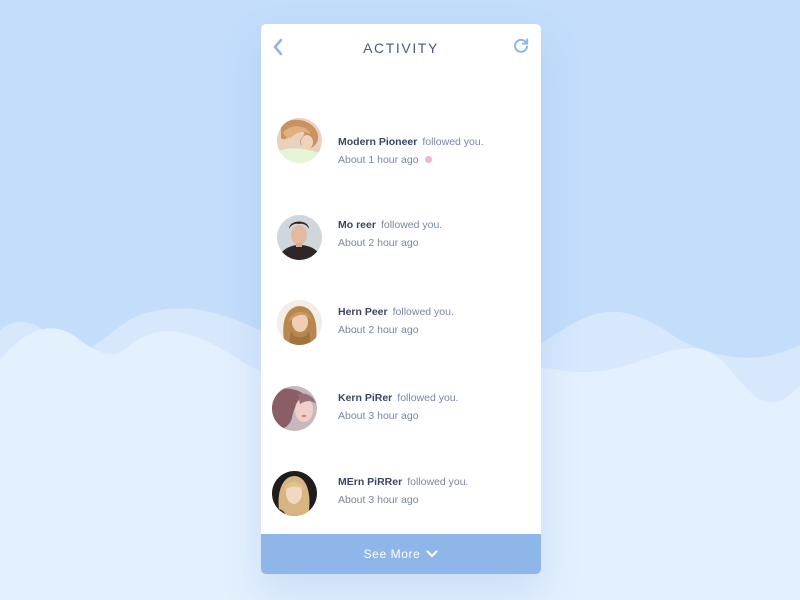 This screenshot has height=600, width=800. I want to click on activity-text: Kern PiRer followed you., so click(398, 398).